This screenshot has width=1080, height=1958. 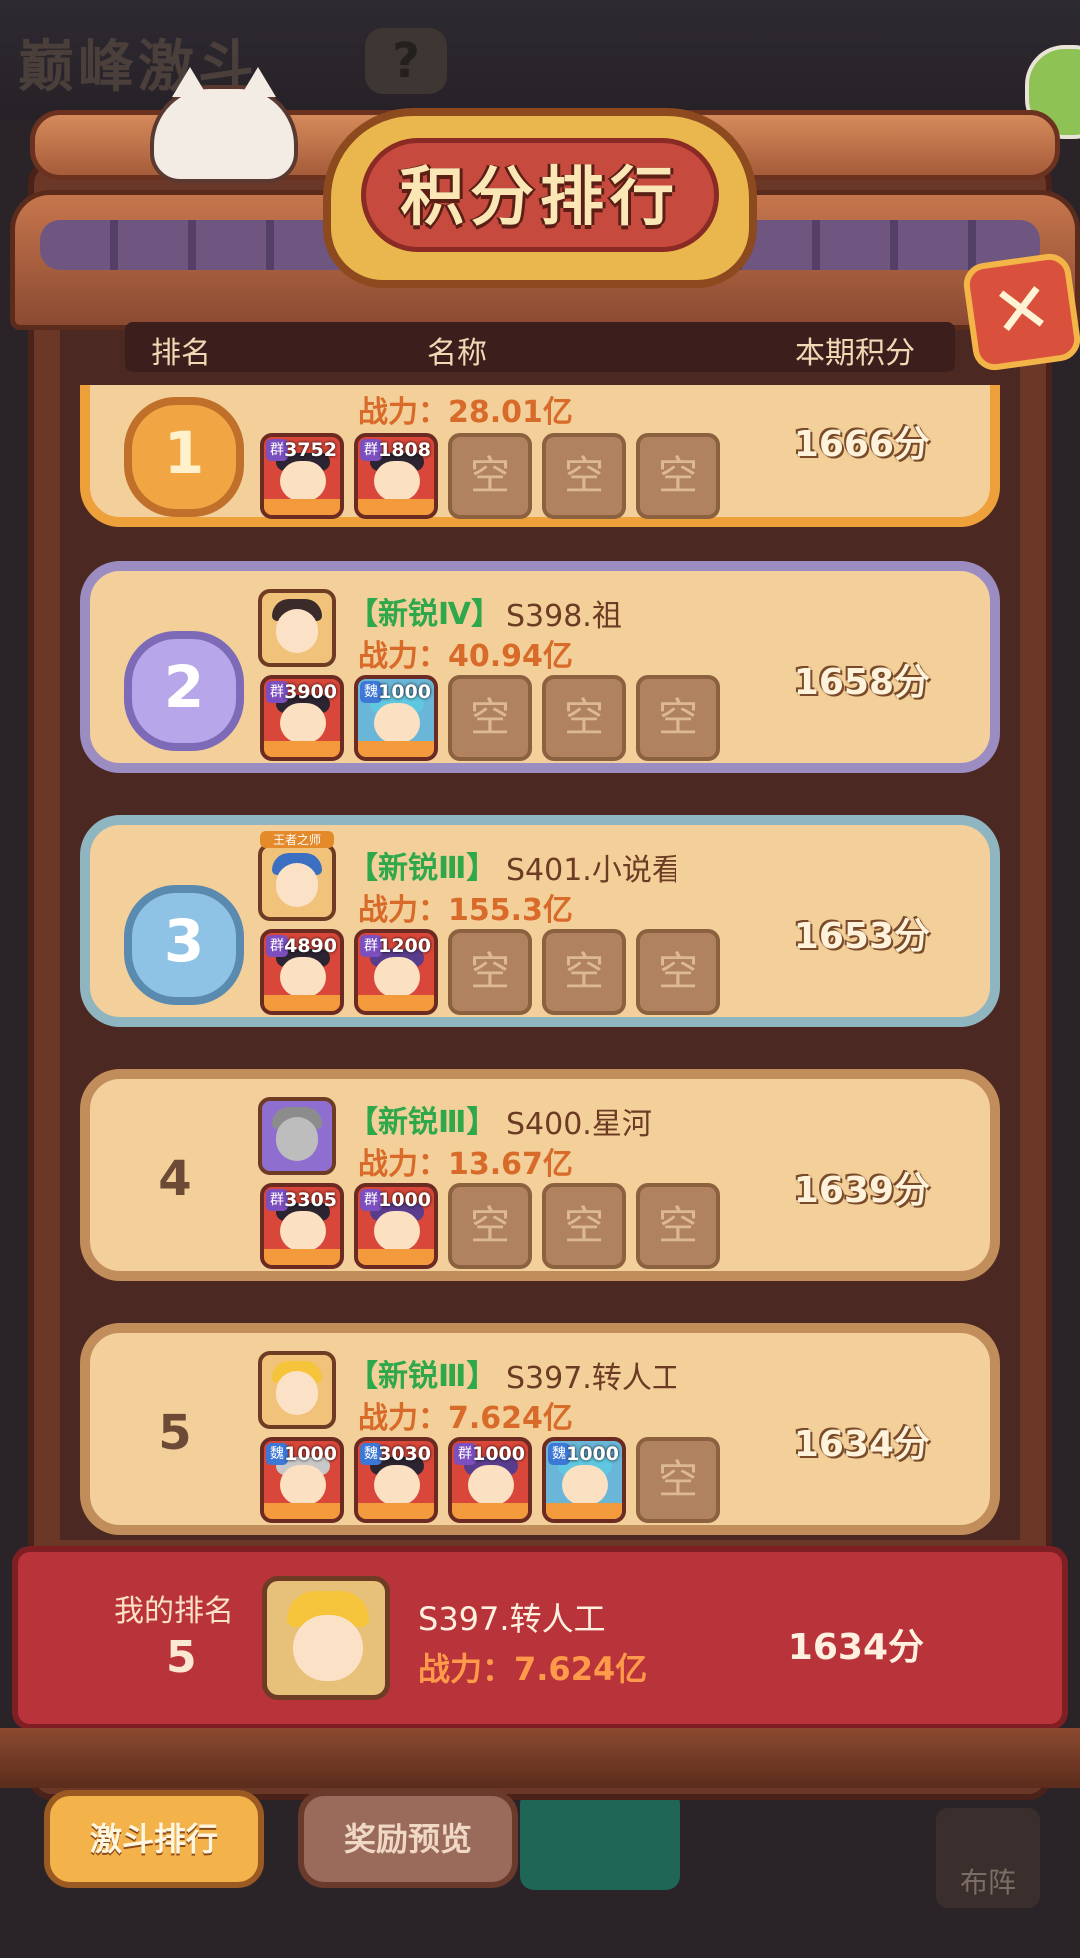 What do you see at coordinates (310, 946) in the screenshot?
I see `hero-level: 4890` at bounding box center [310, 946].